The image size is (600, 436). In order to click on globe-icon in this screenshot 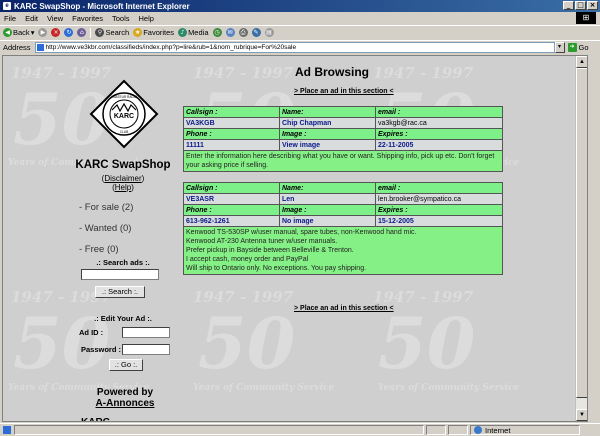, I will do `click(478, 430)`.